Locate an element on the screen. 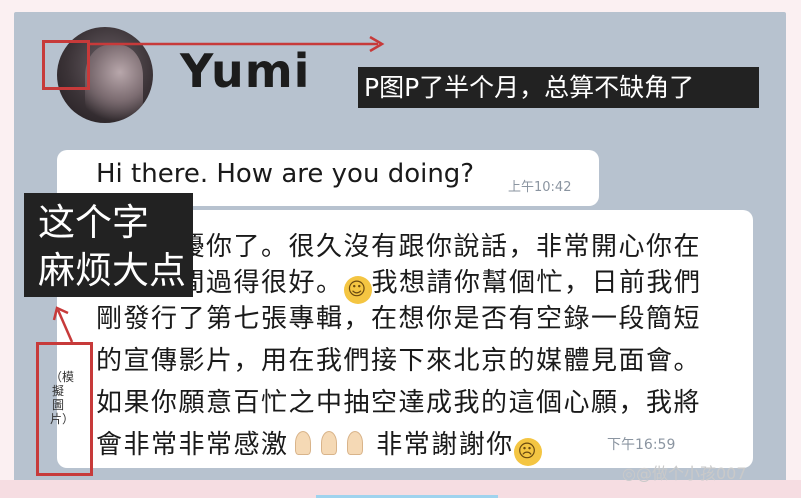 This screenshot has width=801, height=498. message-line-part: 我想請你幫個忙，日前我們 is located at coordinates (536, 283).